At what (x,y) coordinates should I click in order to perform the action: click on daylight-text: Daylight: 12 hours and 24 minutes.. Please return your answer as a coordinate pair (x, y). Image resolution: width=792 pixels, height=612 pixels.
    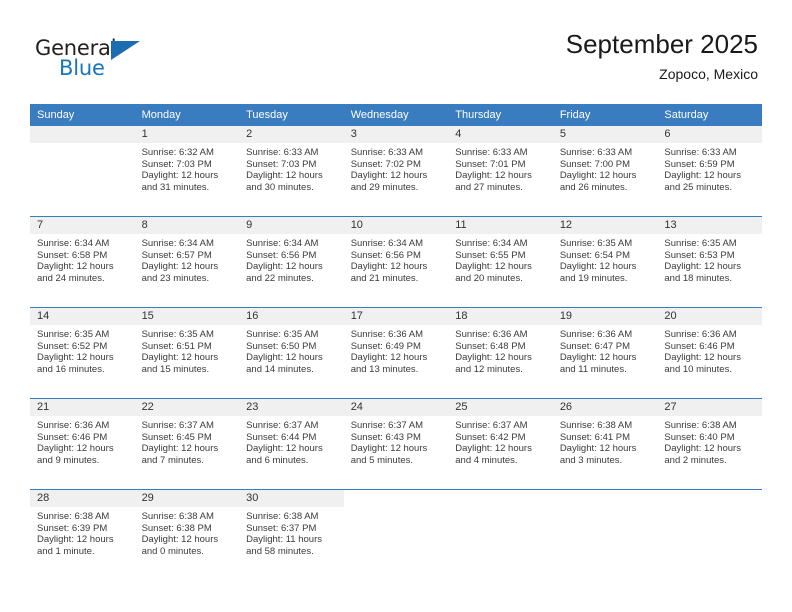
    Looking at the image, I should click on (75, 272).